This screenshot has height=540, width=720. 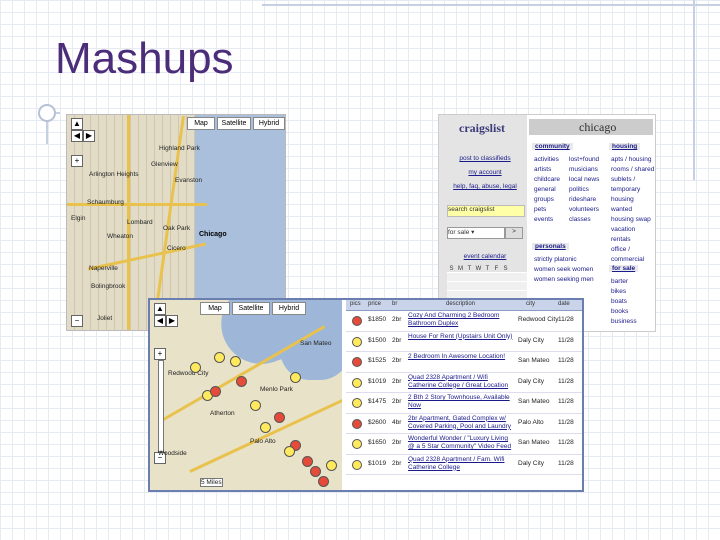 I want to click on column-header: description, so click(x=460, y=304).